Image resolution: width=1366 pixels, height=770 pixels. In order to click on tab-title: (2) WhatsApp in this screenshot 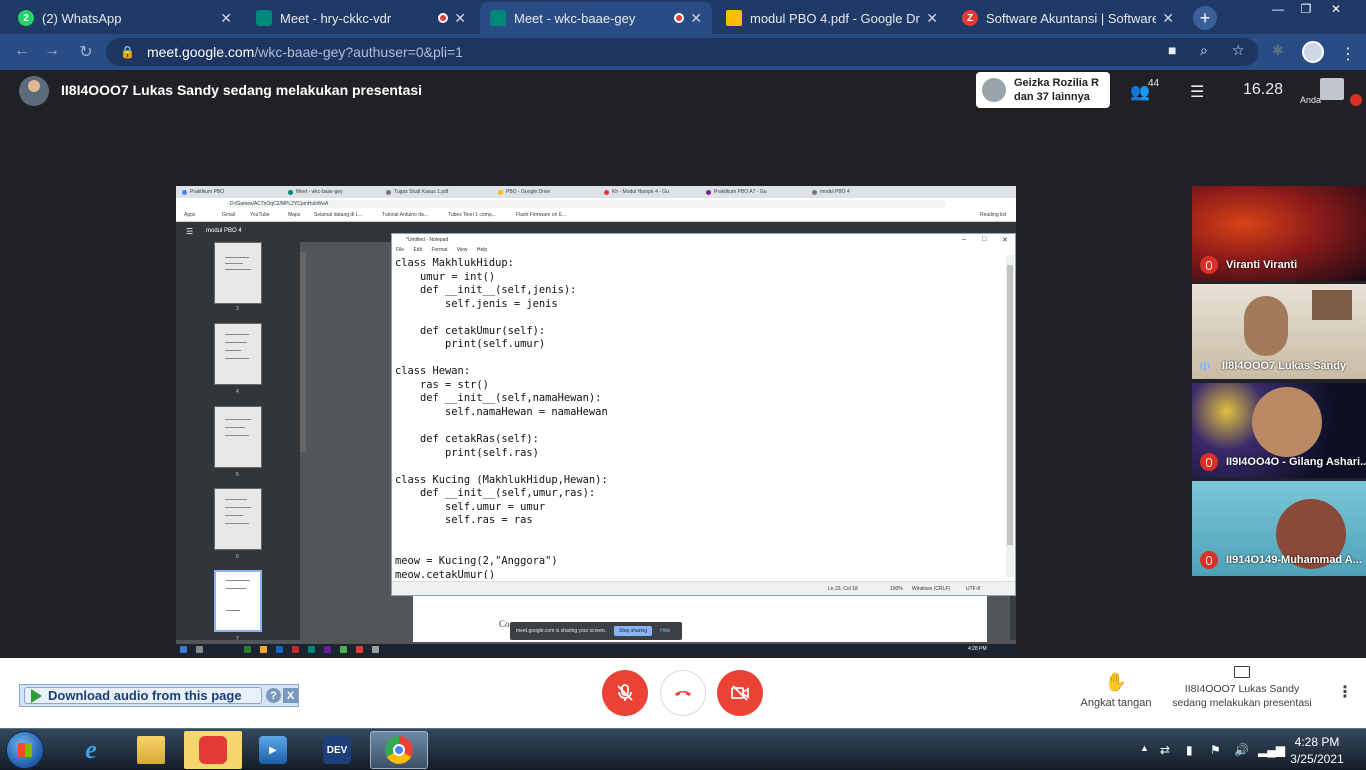, I will do `click(82, 18)`.